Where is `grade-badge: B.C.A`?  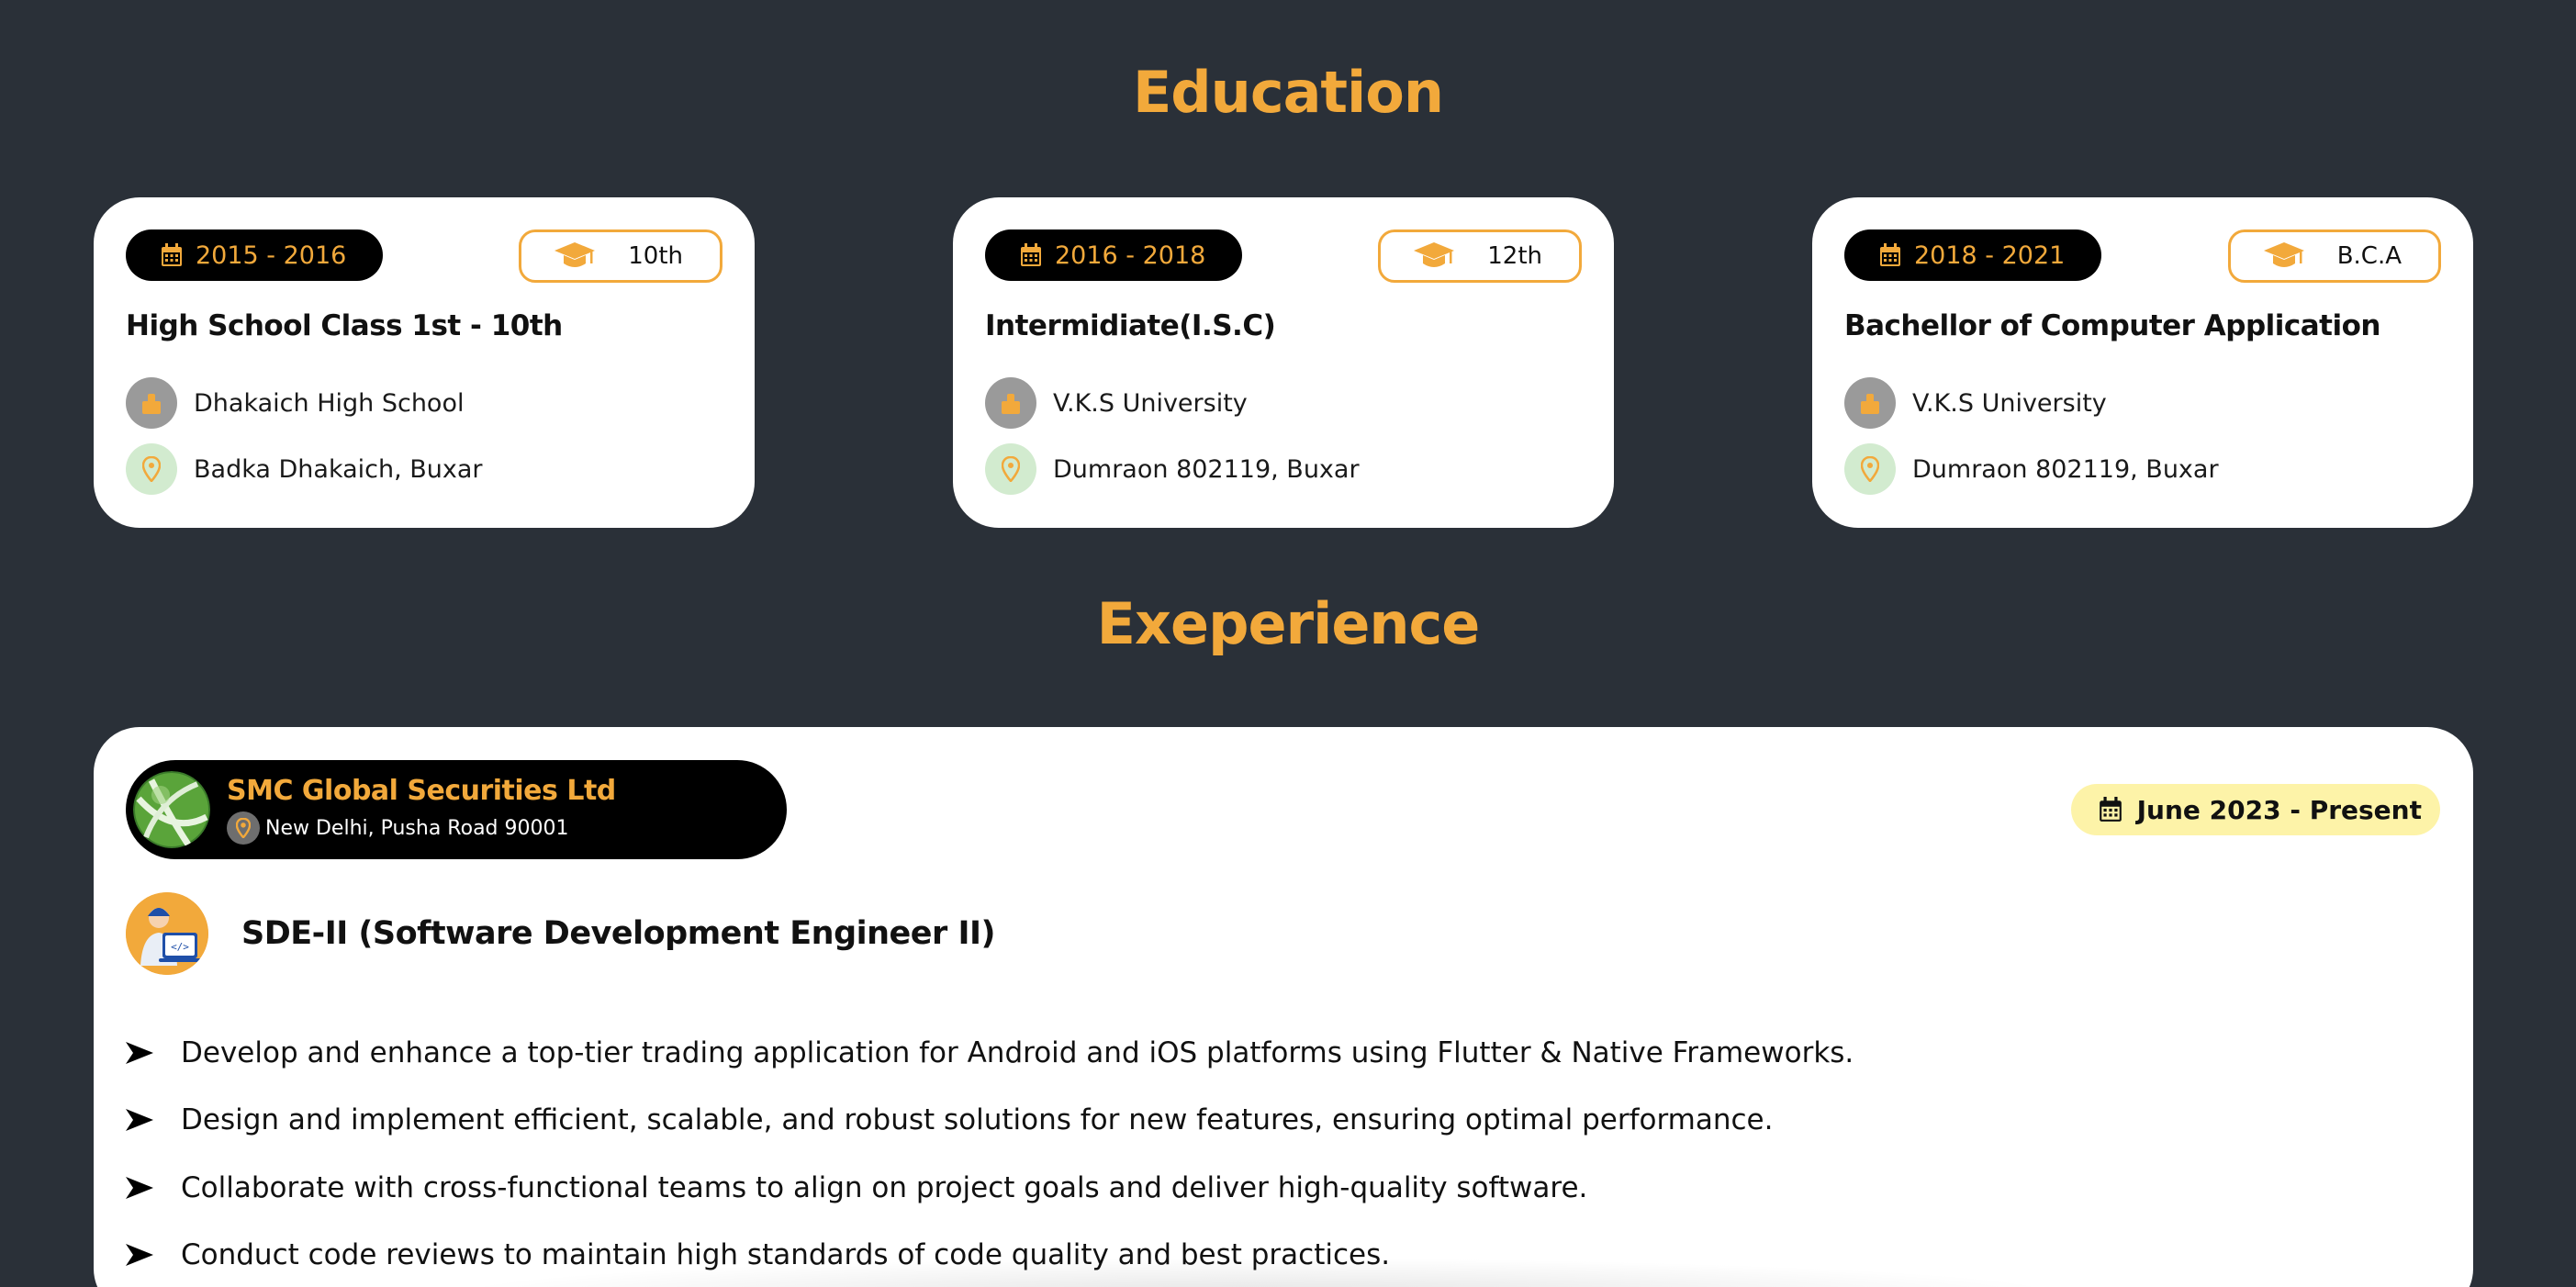
grade-badge: B.C.A is located at coordinates (2334, 256).